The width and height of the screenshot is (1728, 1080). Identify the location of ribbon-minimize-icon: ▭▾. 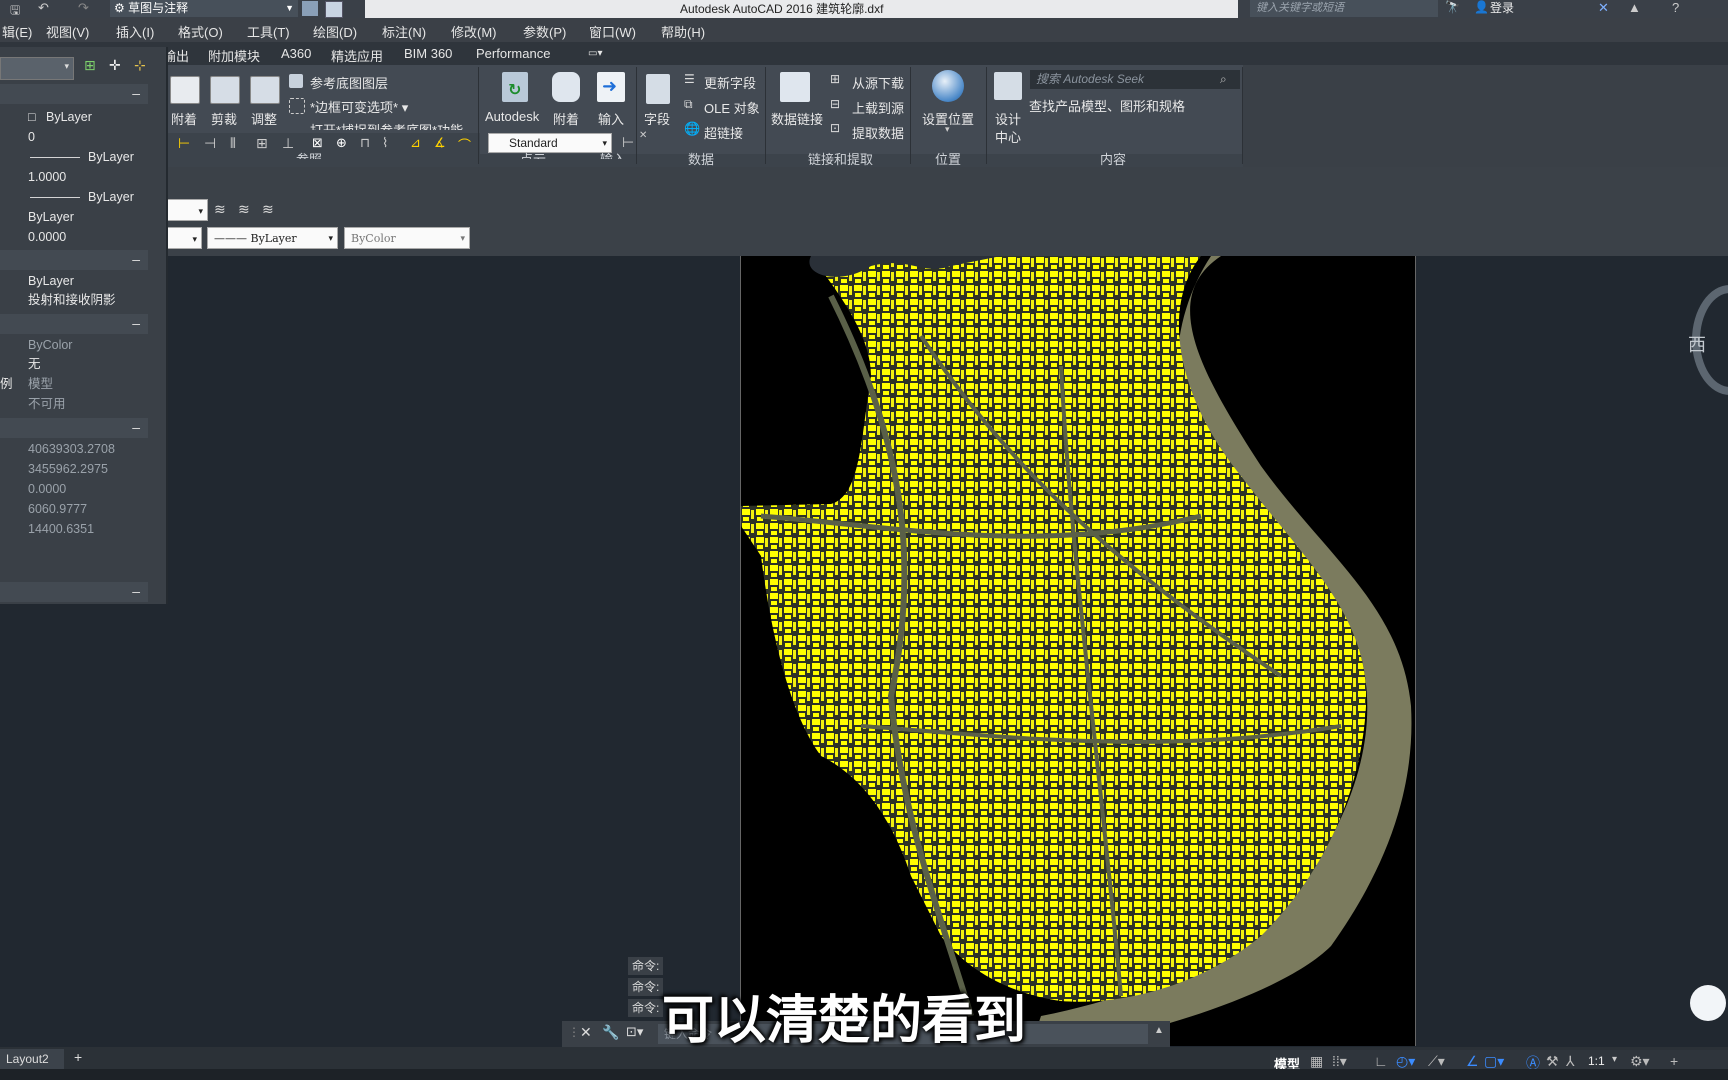
(595, 53).